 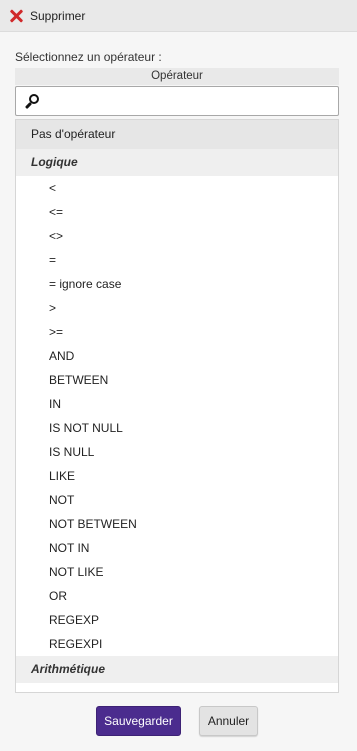 What do you see at coordinates (177, 687) in the screenshot?
I see `list-item-partial` at bounding box center [177, 687].